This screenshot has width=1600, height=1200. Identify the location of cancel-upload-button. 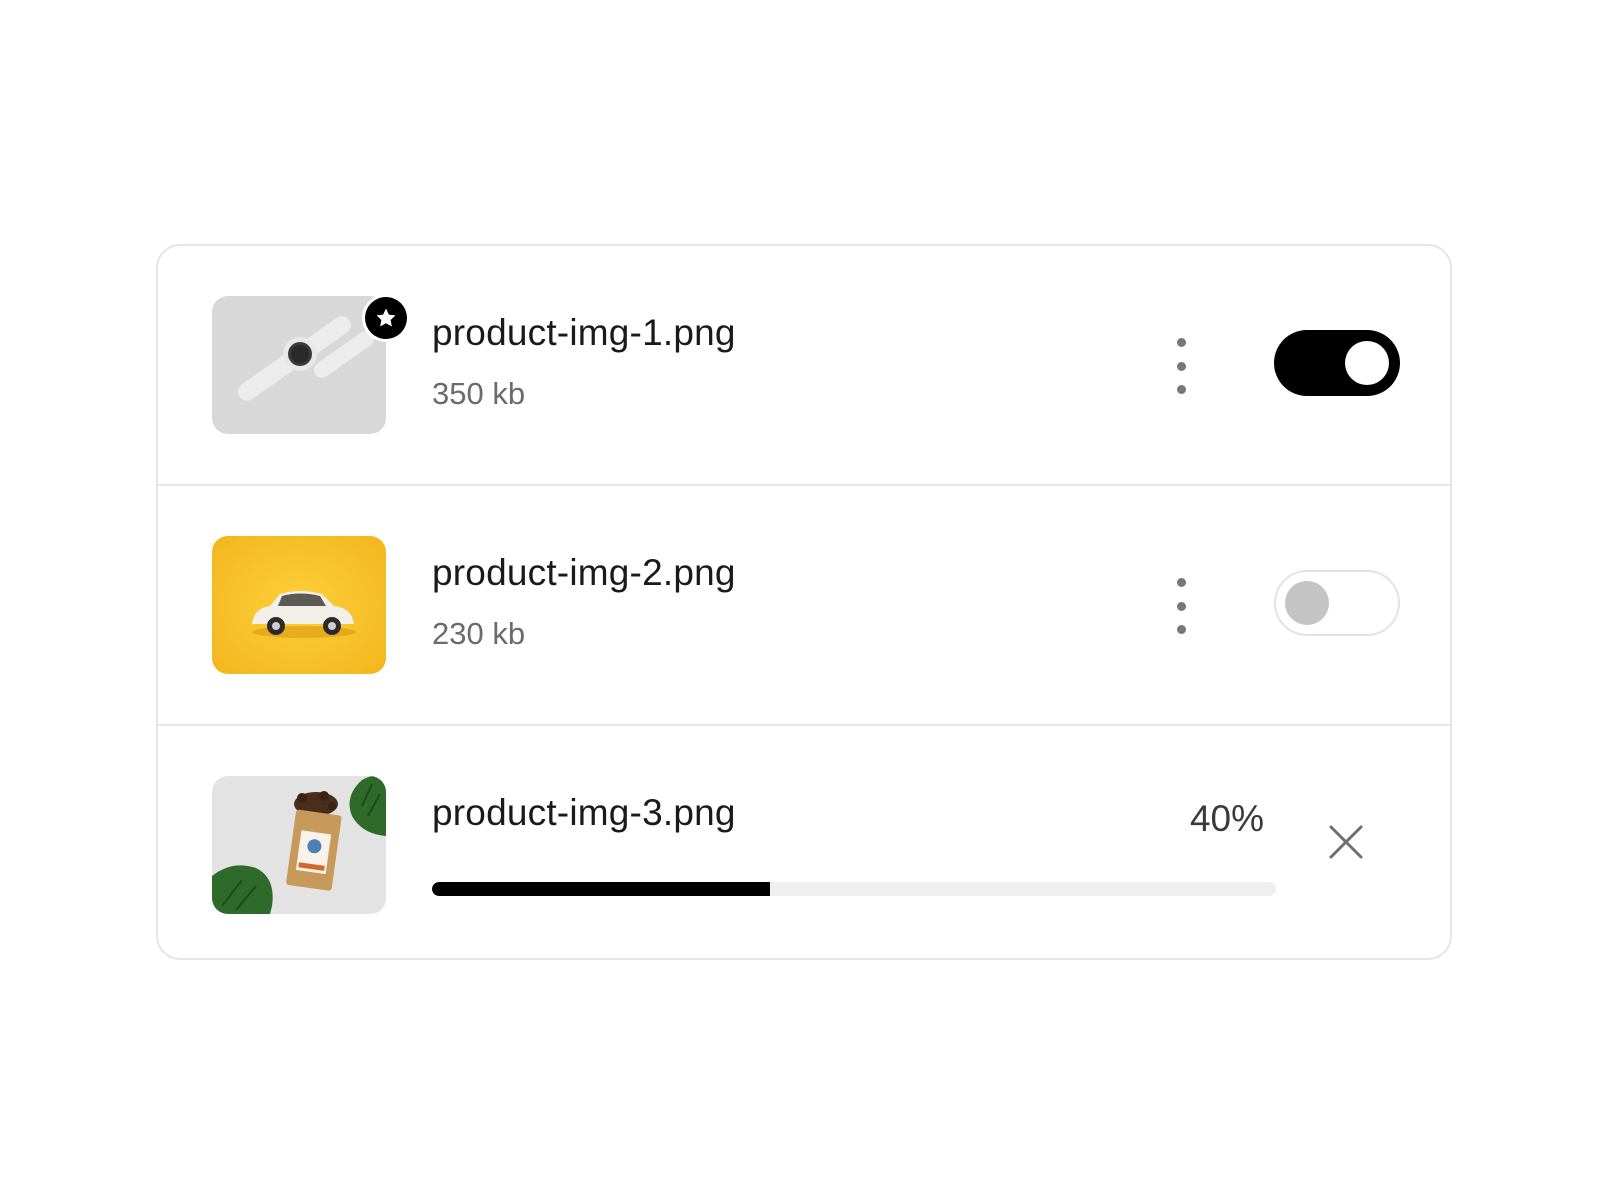
(1346, 842).